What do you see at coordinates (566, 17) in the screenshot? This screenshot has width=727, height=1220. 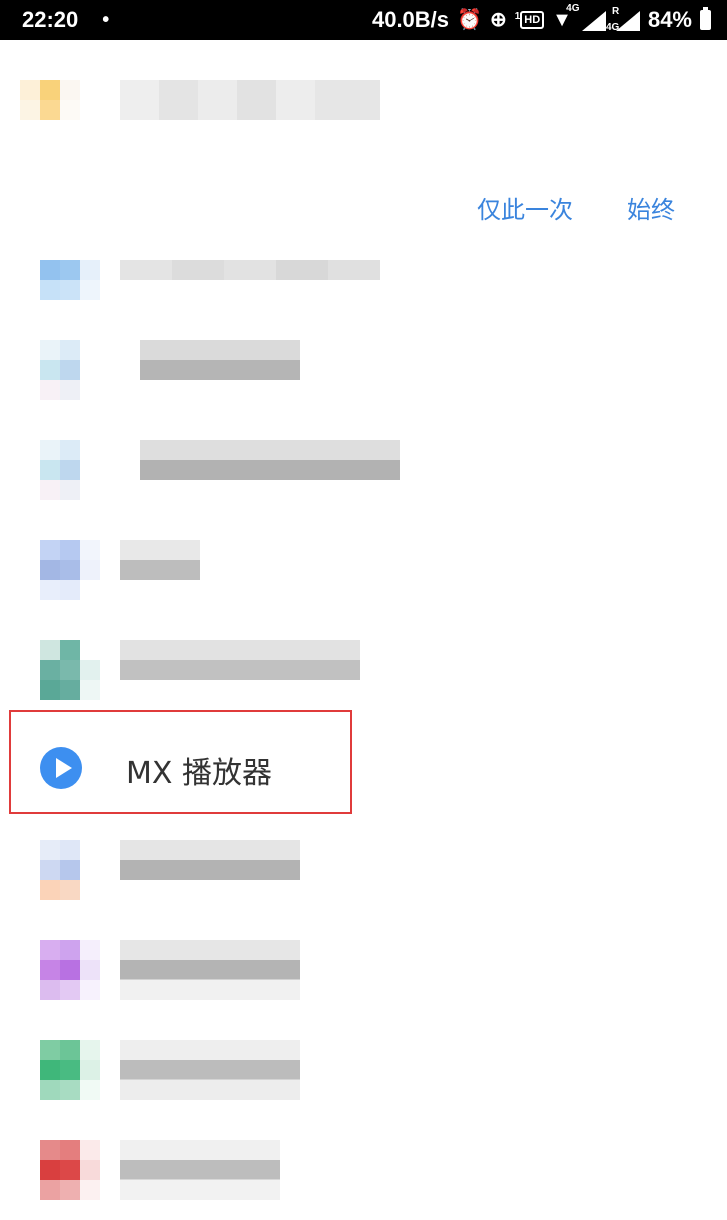 I see `wifi-icon: ▼ 4G` at bounding box center [566, 17].